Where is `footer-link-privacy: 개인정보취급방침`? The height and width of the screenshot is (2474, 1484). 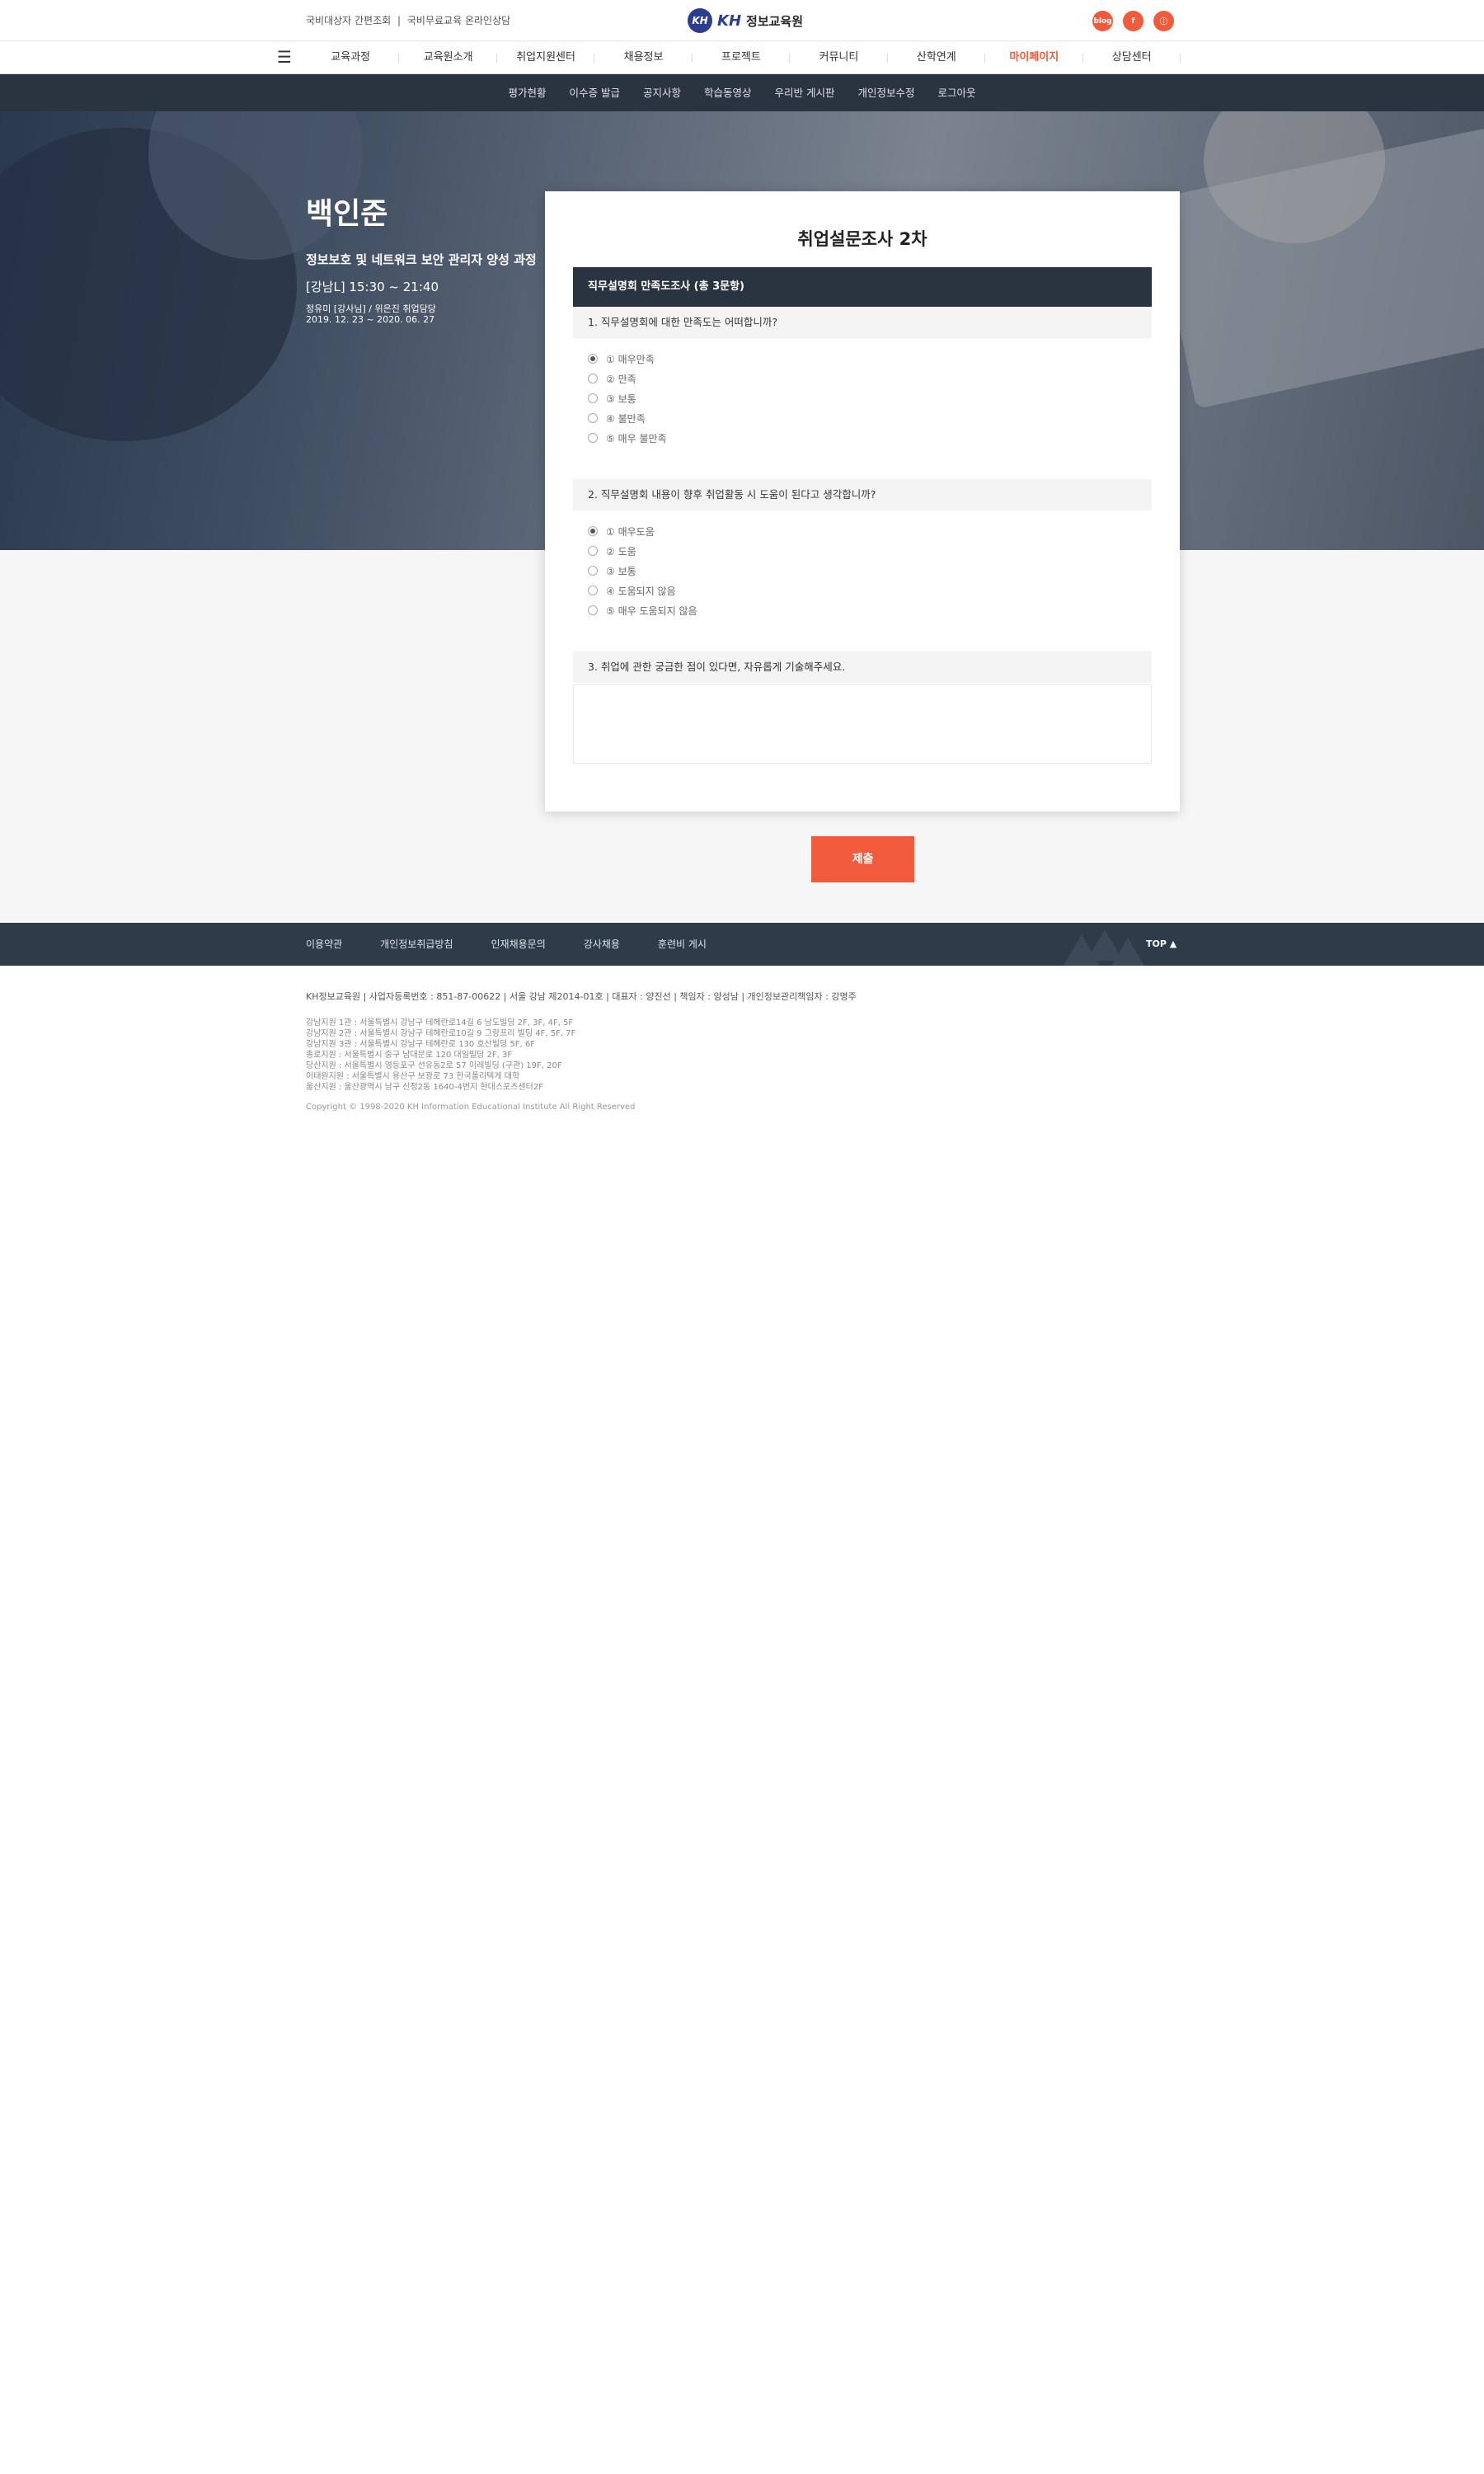 footer-link-privacy: 개인정보취급방침 is located at coordinates (416, 944).